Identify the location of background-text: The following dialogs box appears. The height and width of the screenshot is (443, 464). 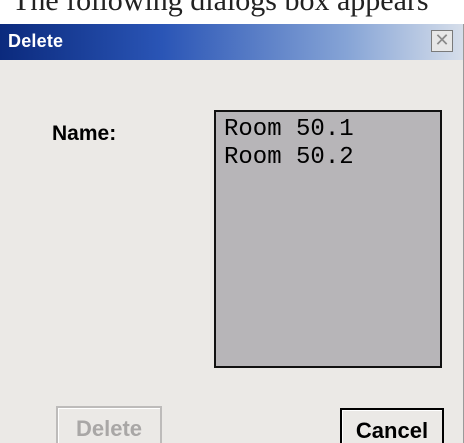
(220, 8).